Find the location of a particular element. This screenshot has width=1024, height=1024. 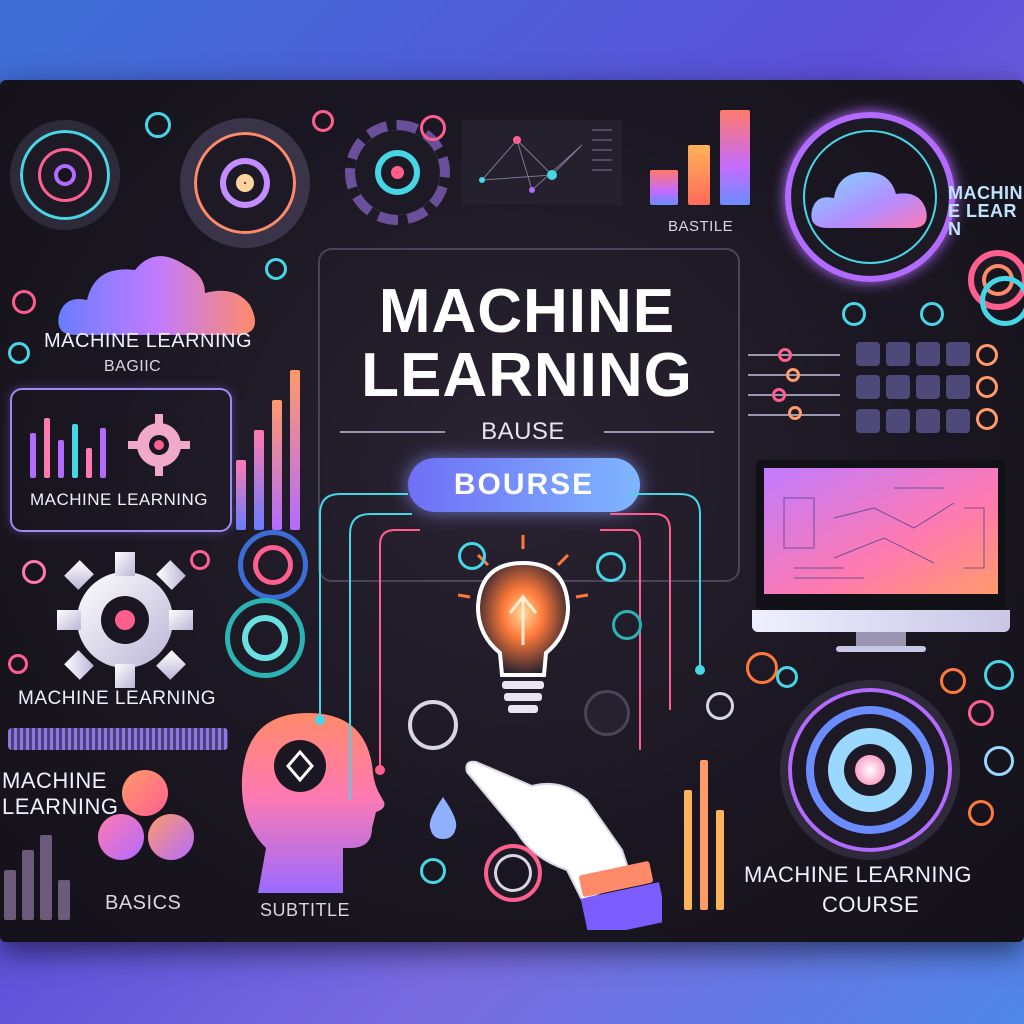

hand-icon is located at coordinates (563, 845).